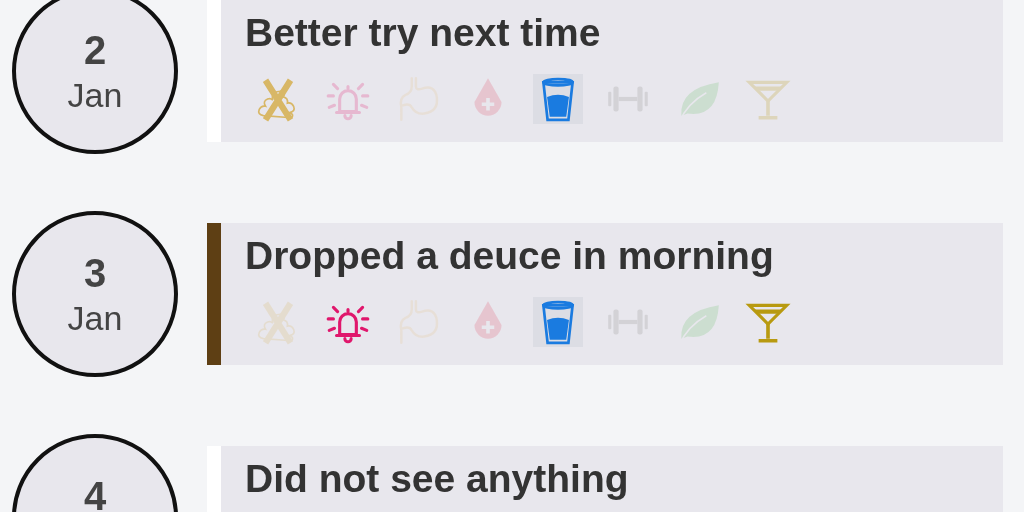 The height and width of the screenshot is (512, 1024). Describe the element at coordinates (95, 273) in the screenshot. I see `day-number: 3` at that location.